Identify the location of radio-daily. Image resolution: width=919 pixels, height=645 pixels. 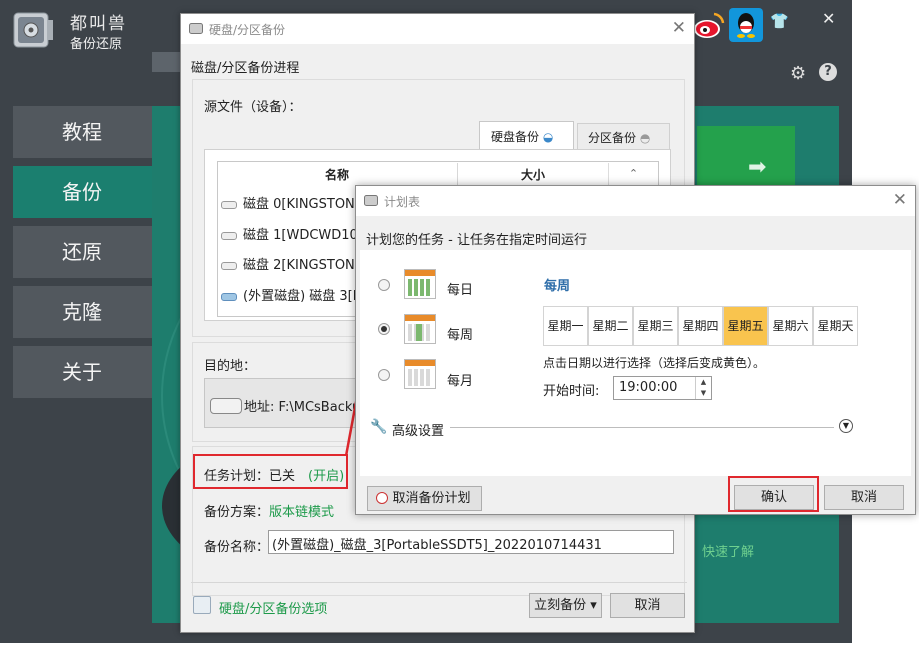
(384, 285).